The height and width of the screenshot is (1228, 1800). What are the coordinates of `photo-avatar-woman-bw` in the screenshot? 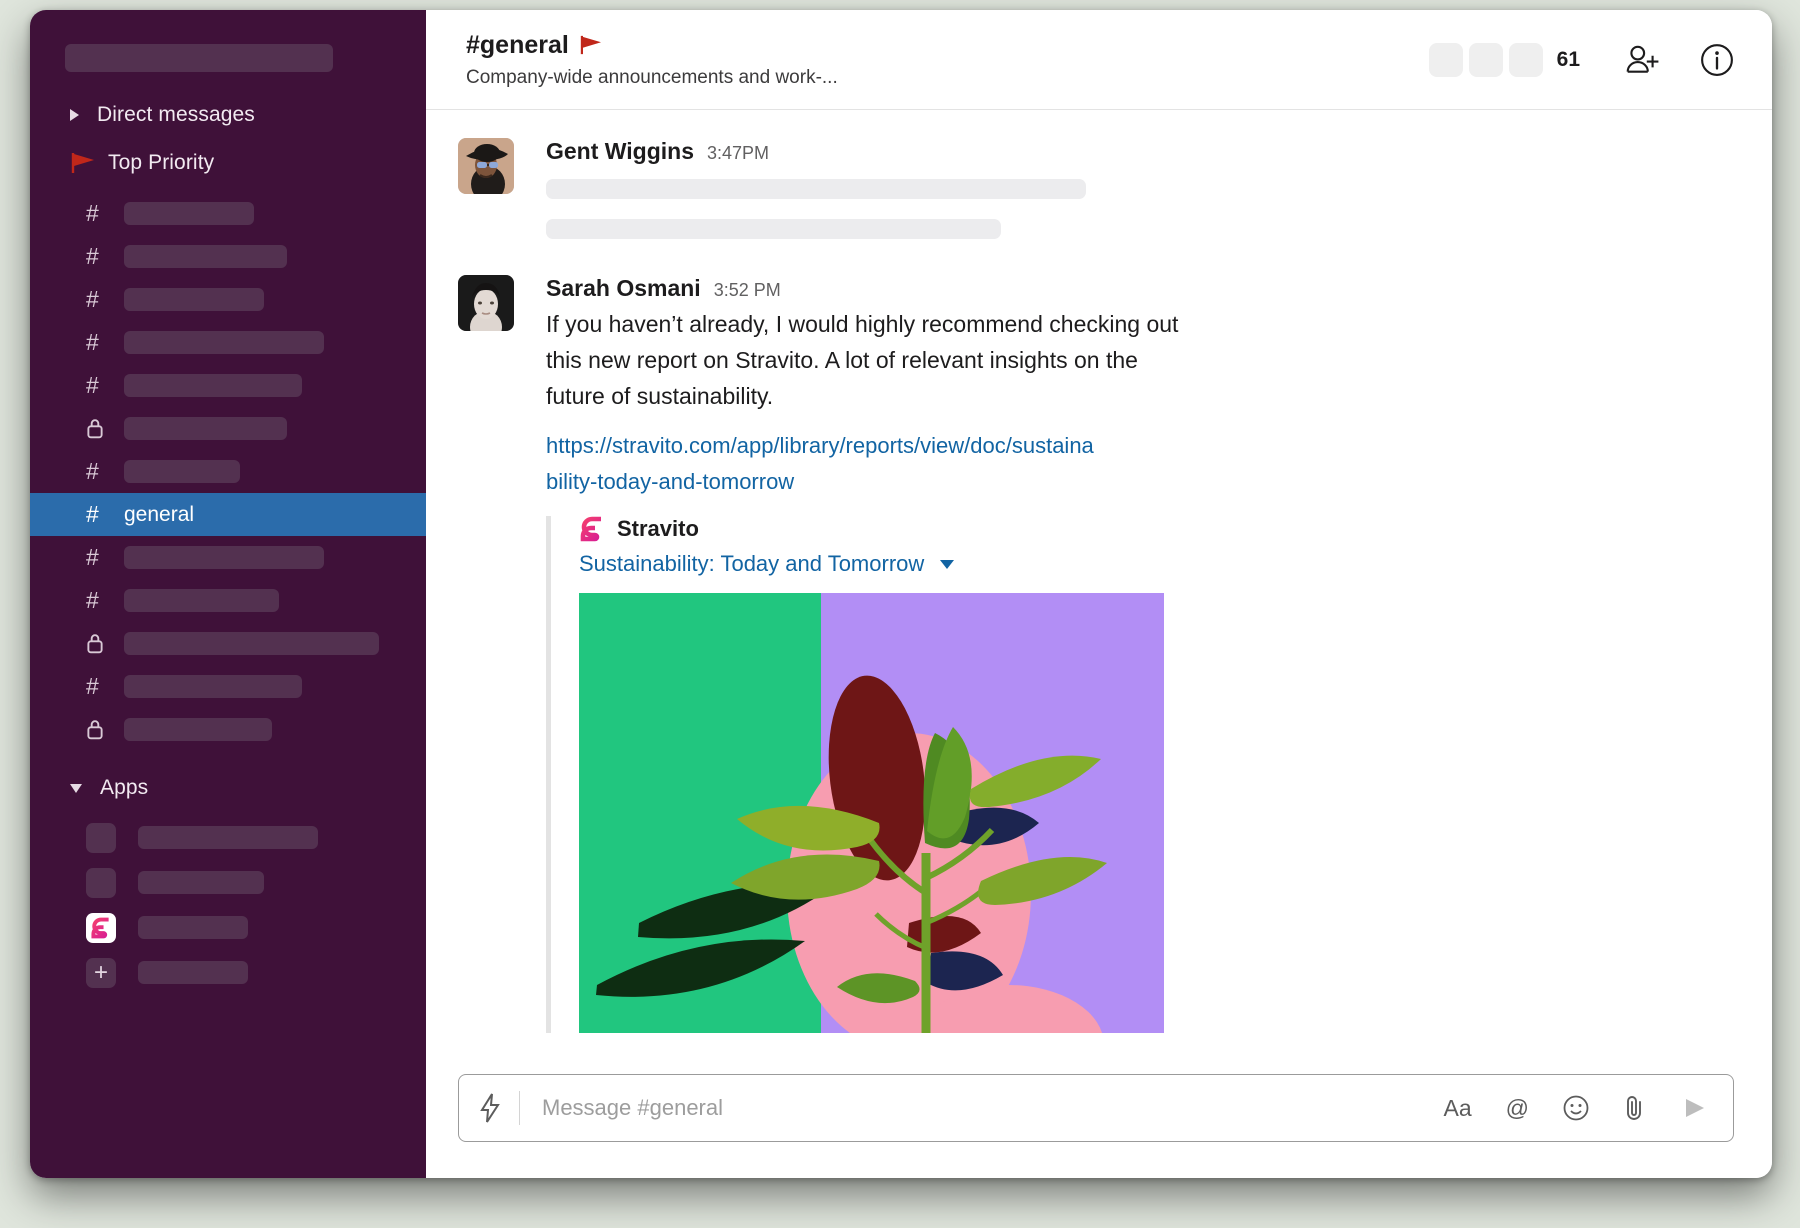 It's located at (486, 303).